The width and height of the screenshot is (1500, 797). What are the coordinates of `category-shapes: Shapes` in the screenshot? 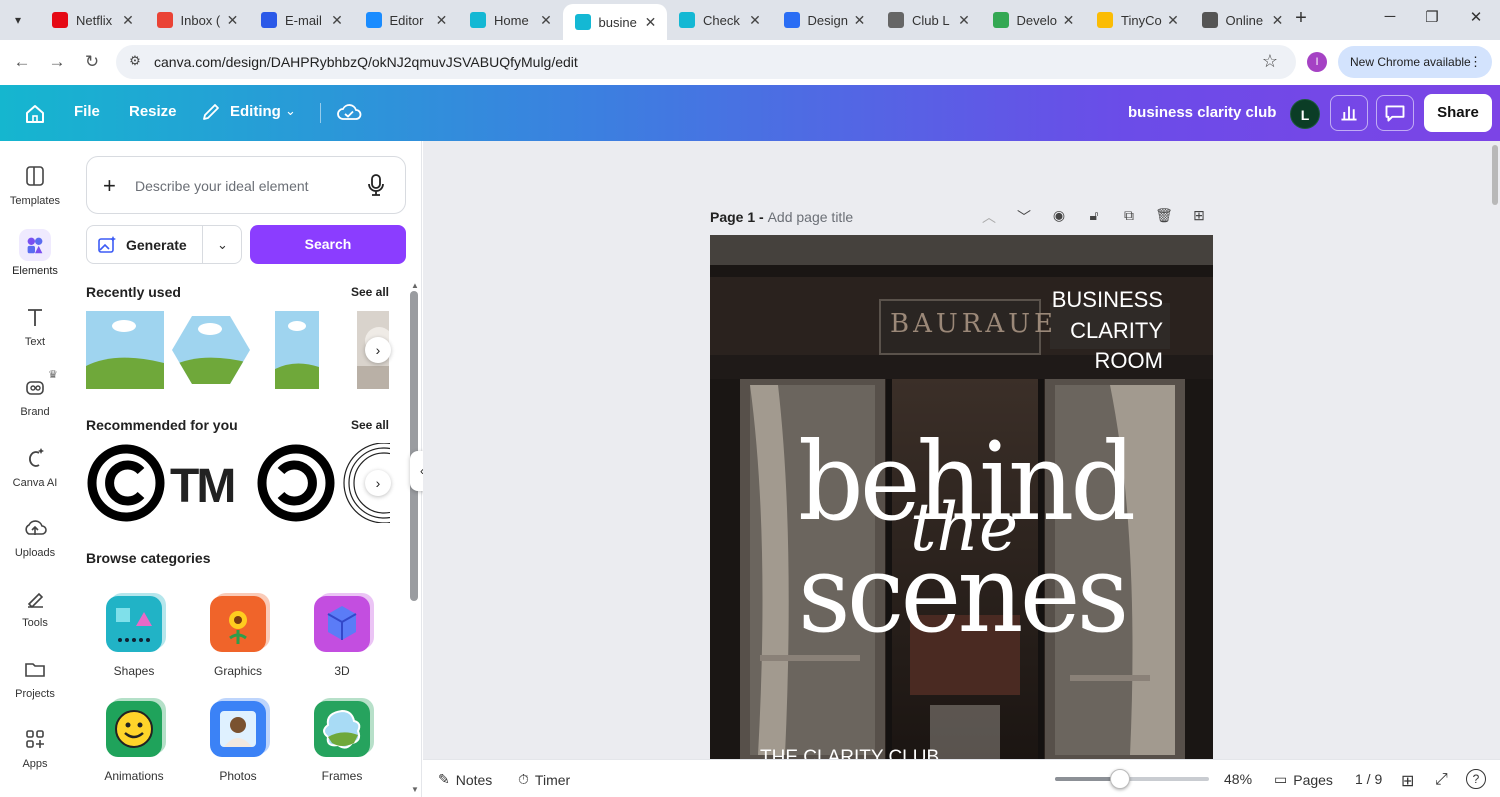 It's located at (134, 637).